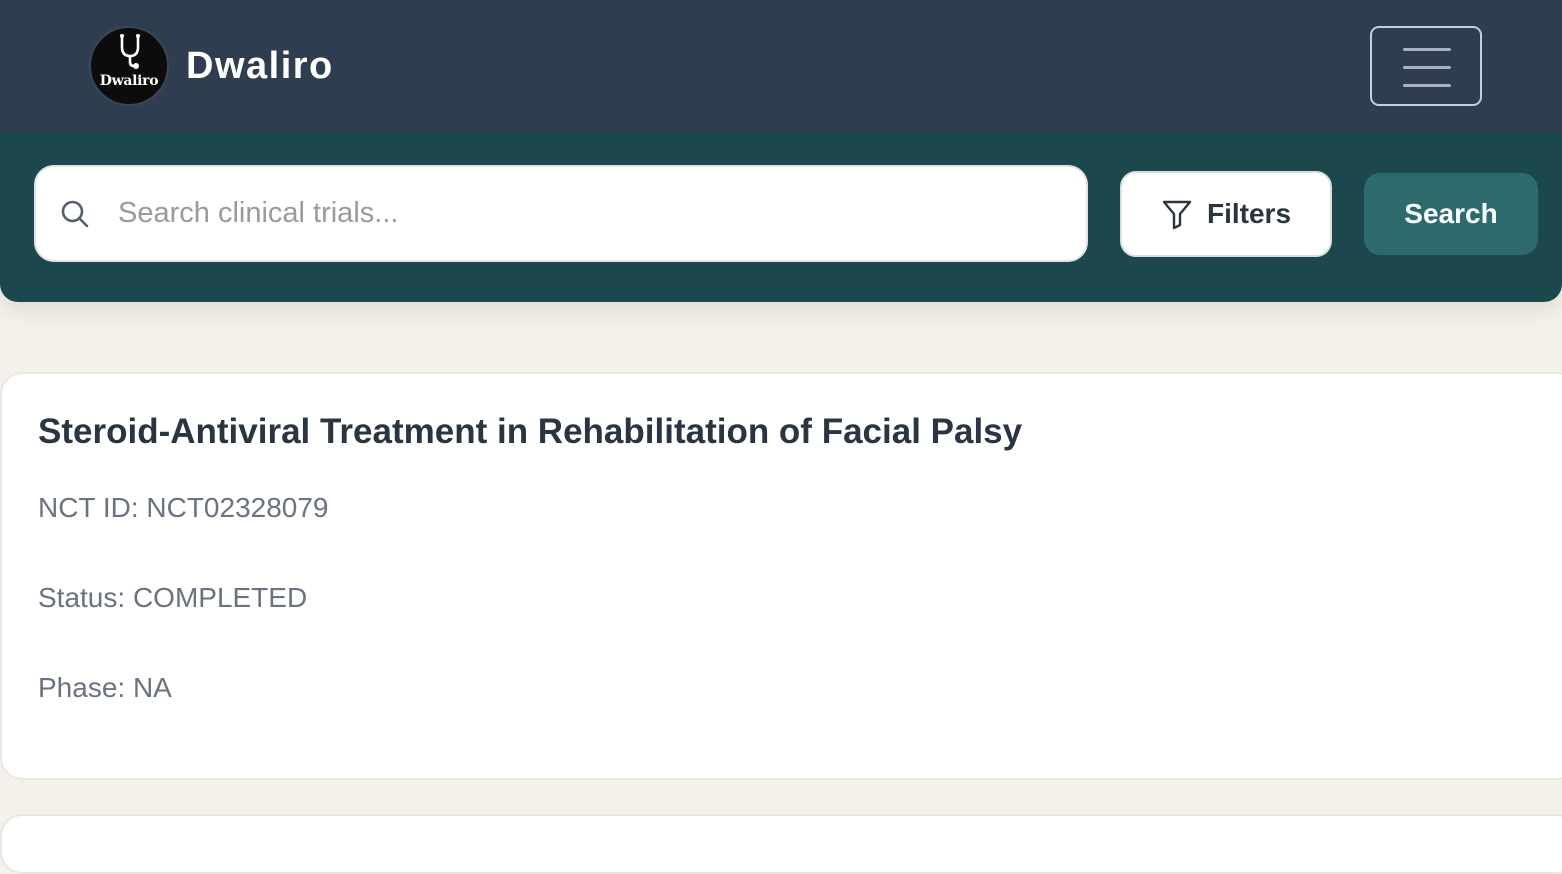  What do you see at coordinates (130, 51) in the screenshot?
I see `stethoscope-icon` at bounding box center [130, 51].